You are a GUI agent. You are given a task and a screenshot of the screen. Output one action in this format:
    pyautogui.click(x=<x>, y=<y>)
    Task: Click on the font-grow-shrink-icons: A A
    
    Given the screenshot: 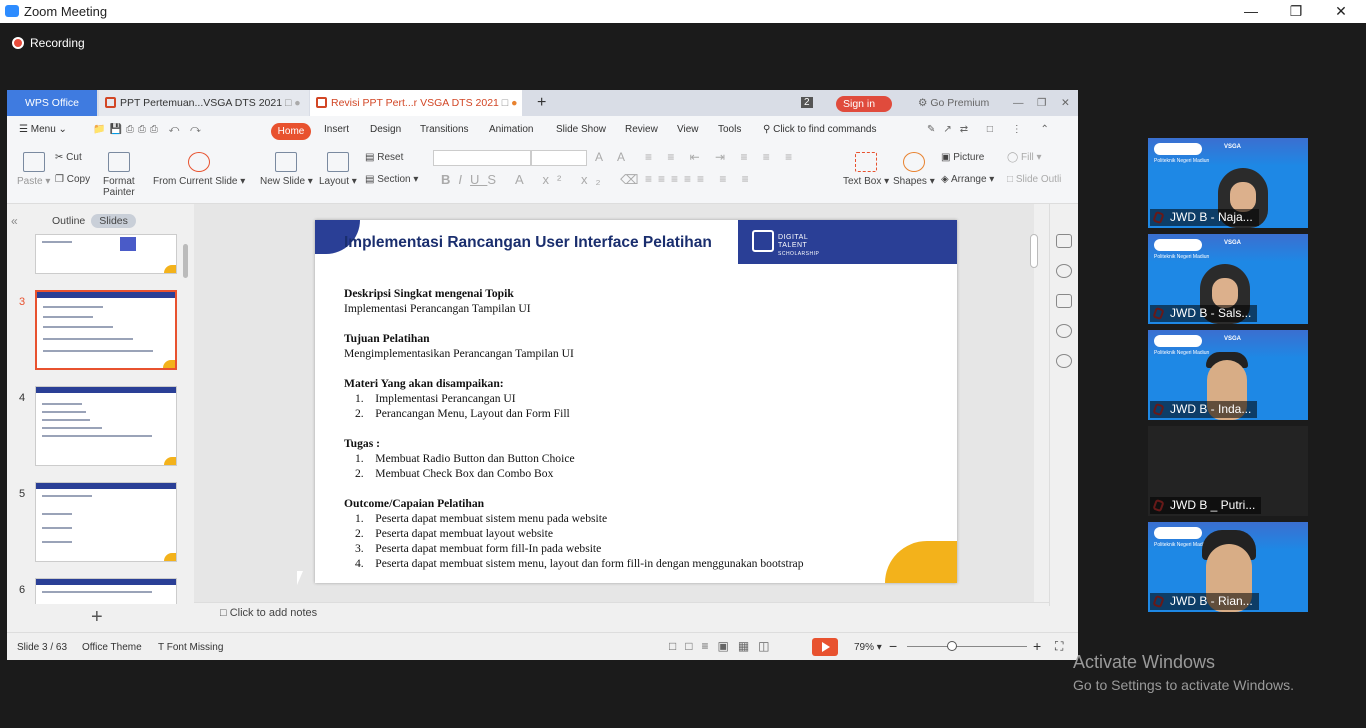 What is the action you would take?
    pyautogui.click(x=613, y=157)
    